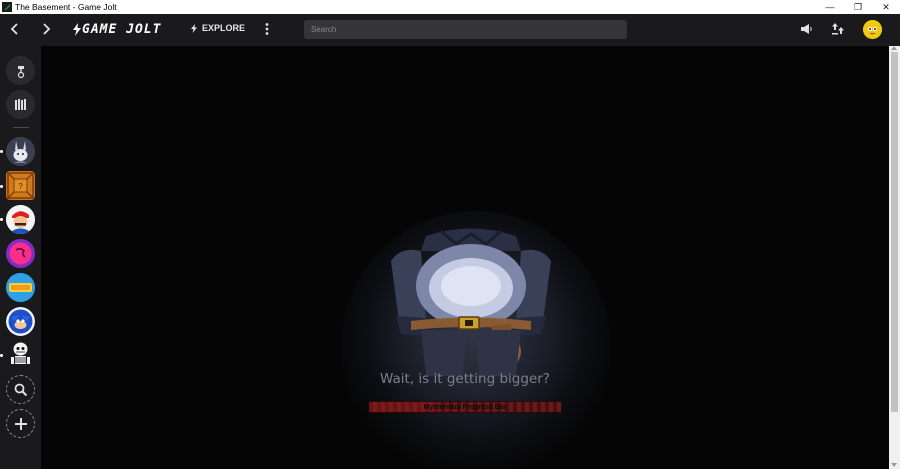 This screenshot has height=469, width=900. Describe the element at coordinates (66, 7) in the screenshot. I see `window-title: The Basement - Game Jolt` at that location.